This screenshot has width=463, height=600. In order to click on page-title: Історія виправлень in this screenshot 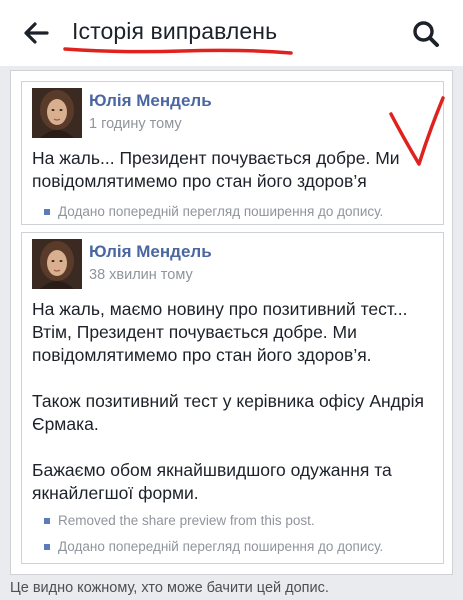, I will do `click(175, 31)`.